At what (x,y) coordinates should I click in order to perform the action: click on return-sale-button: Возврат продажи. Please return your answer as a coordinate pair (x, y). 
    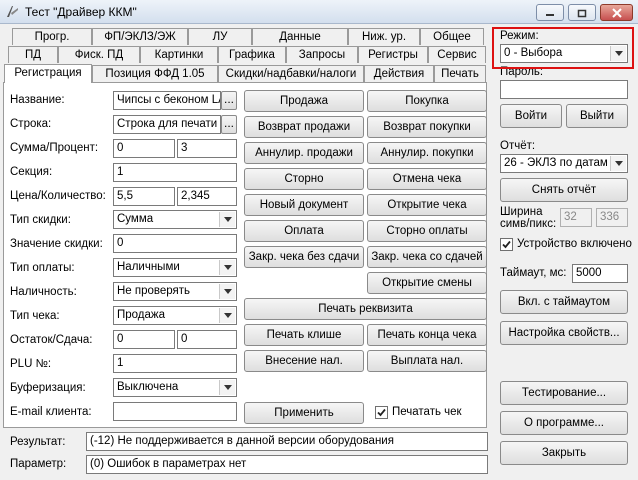
    Looking at the image, I should click on (304, 127).